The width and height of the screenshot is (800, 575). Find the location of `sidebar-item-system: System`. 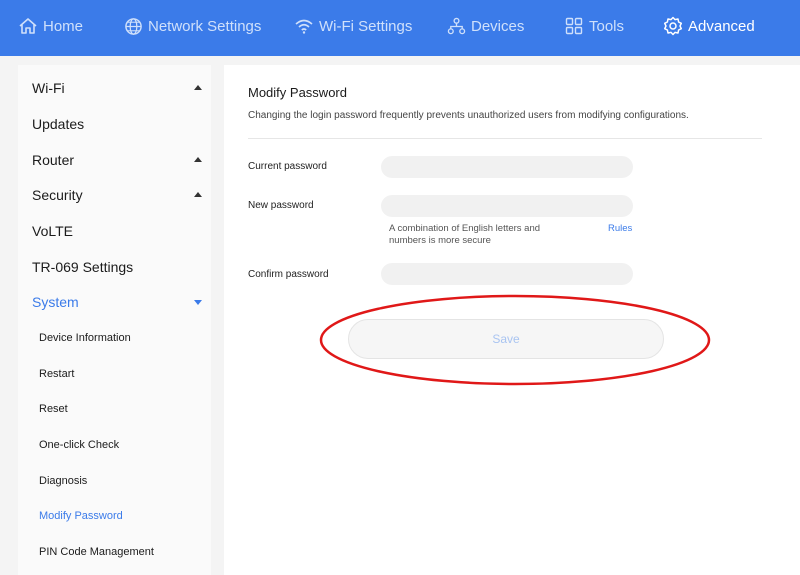

sidebar-item-system: System is located at coordinates (117, 302).